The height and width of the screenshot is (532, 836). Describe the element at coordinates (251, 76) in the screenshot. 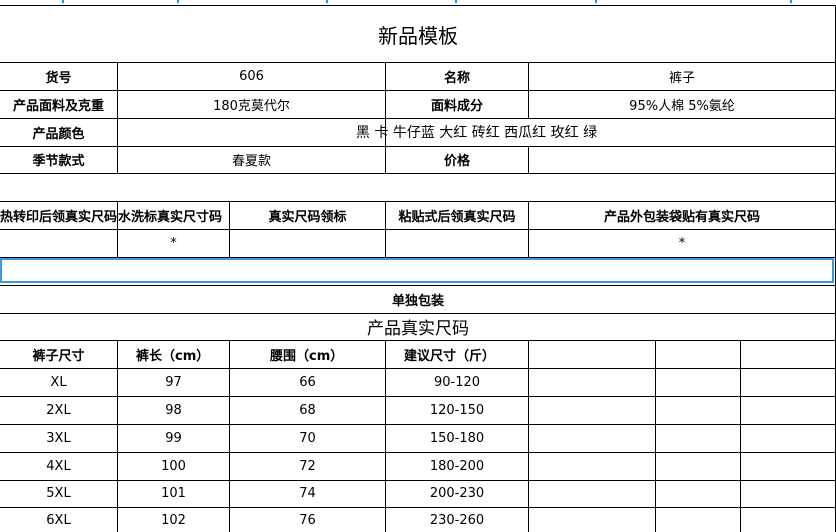

I see `item-no-value: 606` at that location.